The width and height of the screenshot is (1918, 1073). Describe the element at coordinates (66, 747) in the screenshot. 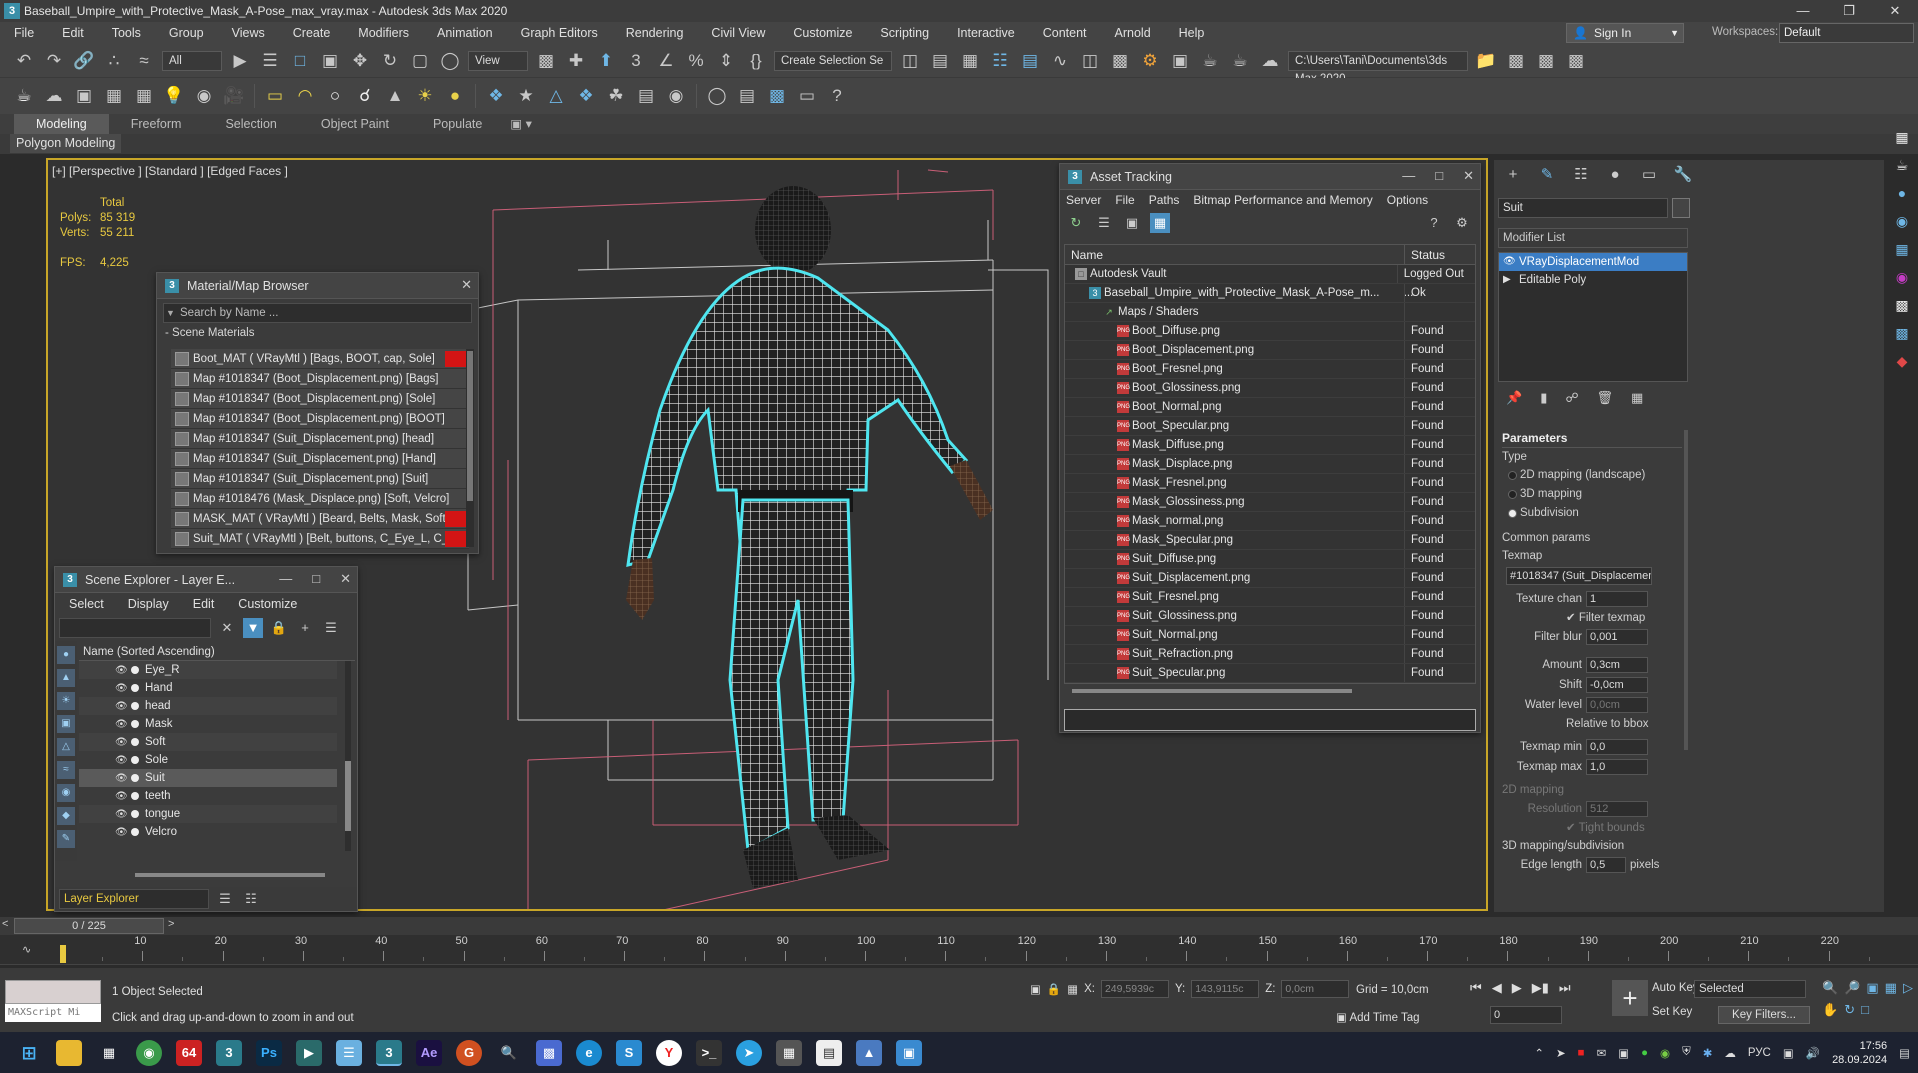

I see `helpers-filter-icon: △` at that location.